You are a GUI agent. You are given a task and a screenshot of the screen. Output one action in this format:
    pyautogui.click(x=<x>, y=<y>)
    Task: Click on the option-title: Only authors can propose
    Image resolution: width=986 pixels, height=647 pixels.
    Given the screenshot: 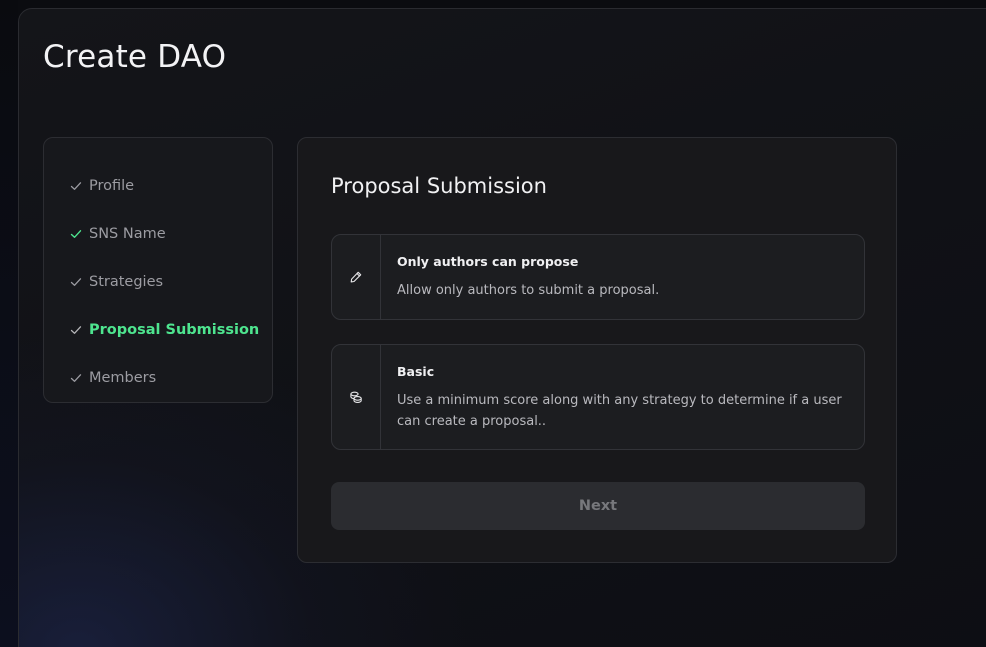 What is the action you would take?
    pyautogui.click(x=488, y=261)
    